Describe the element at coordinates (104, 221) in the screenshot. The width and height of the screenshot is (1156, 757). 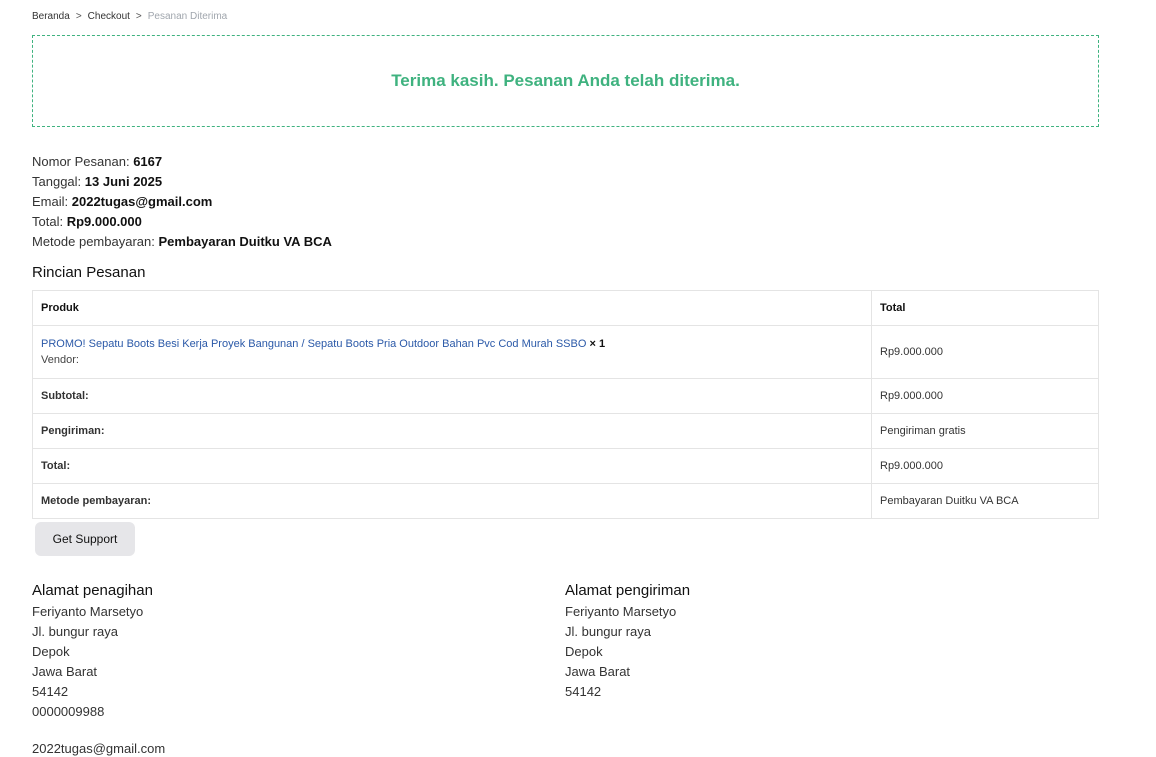
I see `order-total-value: Rp9.000.000` at that location.